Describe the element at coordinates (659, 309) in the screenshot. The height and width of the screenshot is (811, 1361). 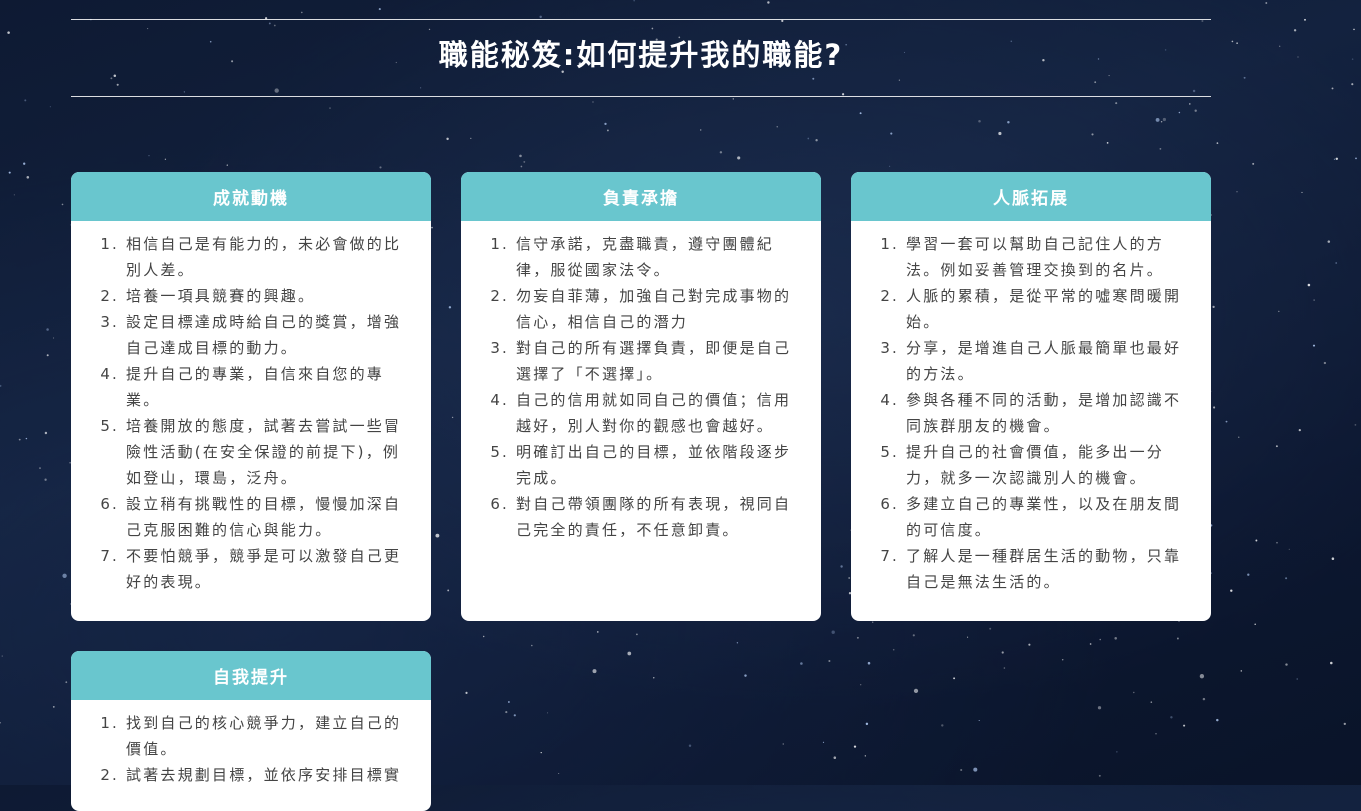
I see `list-item: 勿妄自菲薄，加強自己對完成事物的信心，相信自己的潛力` at that location.